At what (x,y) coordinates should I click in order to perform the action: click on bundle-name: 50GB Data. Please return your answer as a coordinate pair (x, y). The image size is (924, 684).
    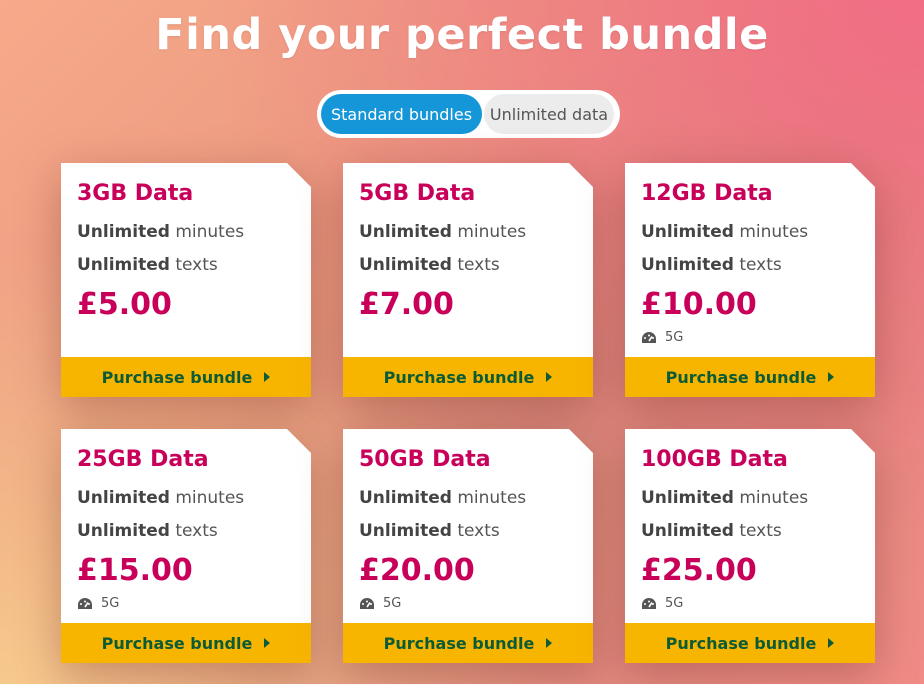
    Looking at the image, I should click on (425, 459).